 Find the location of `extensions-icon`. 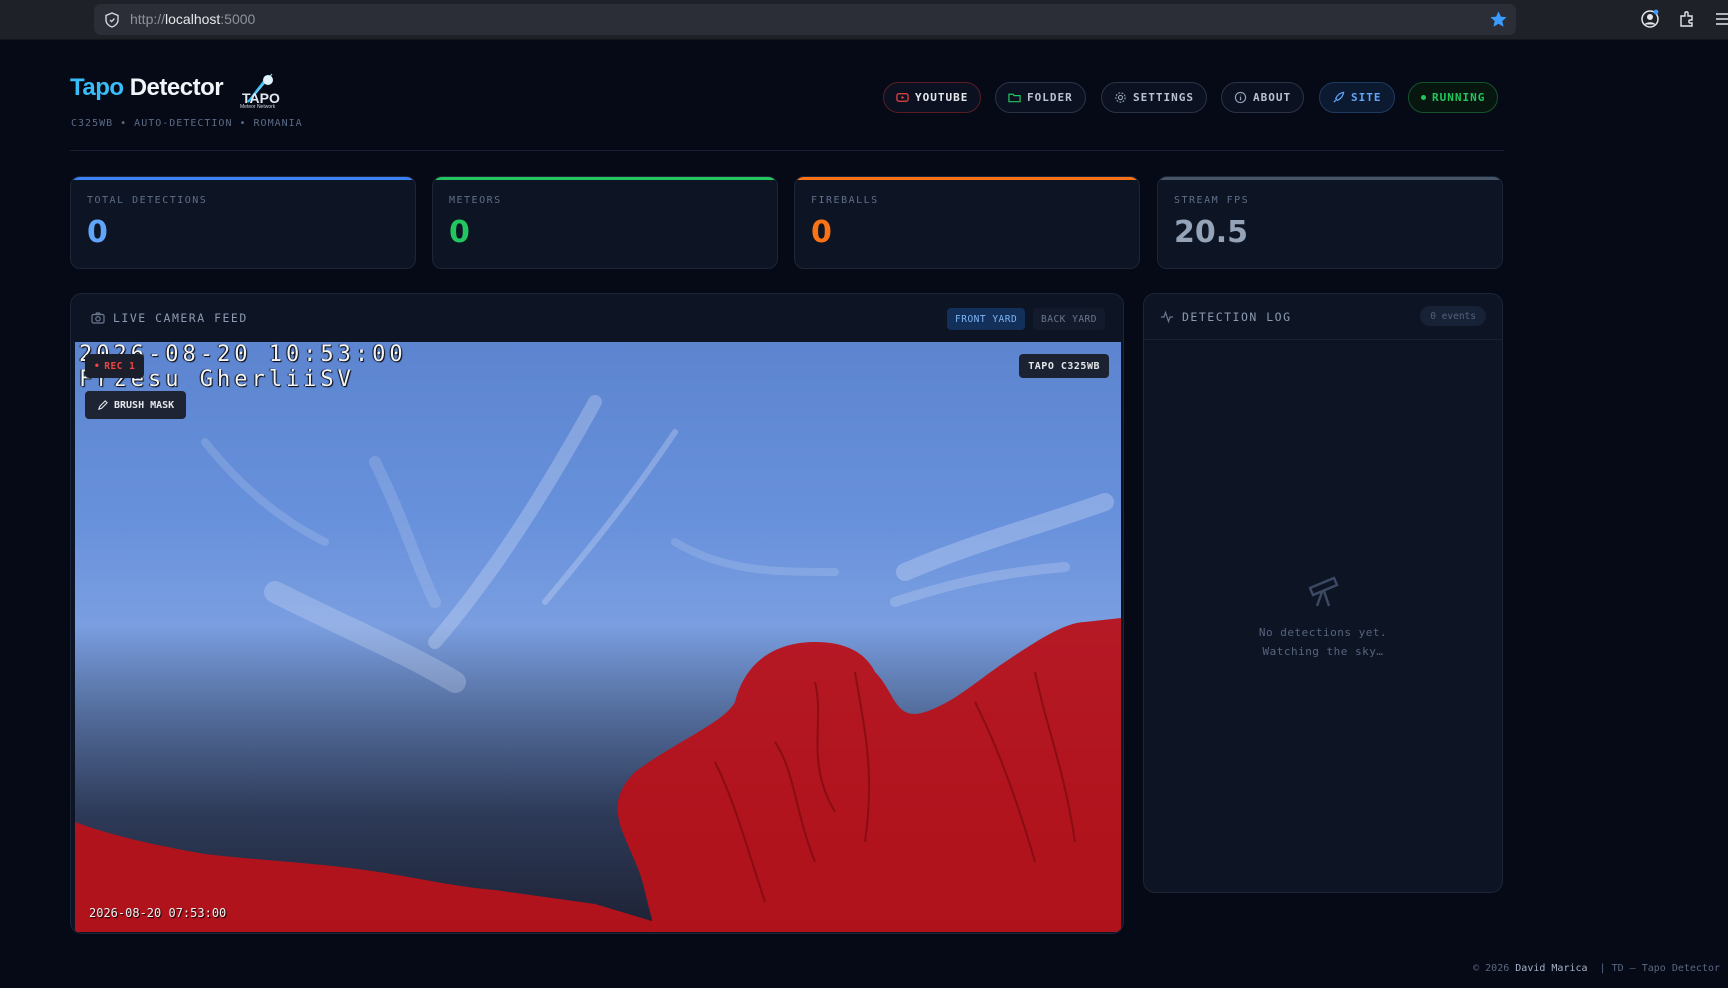

extensions-icon is located at coordinates (1687, 19).